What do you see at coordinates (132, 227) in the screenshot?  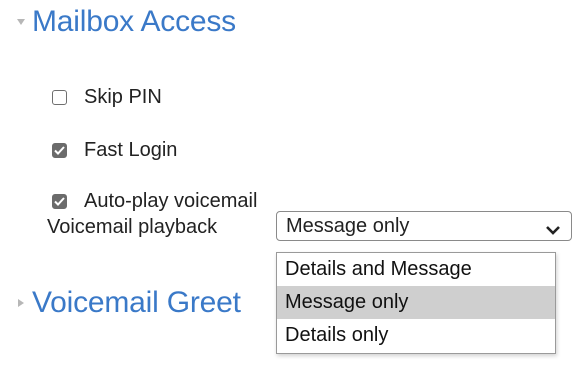 I see `voicemail-playback-label: Voicemail playback` at bounding box center [132, 227].